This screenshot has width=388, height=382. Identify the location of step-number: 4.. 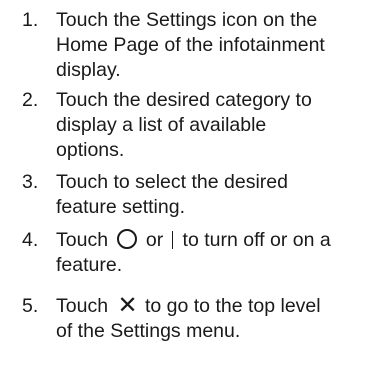
(30, 240).